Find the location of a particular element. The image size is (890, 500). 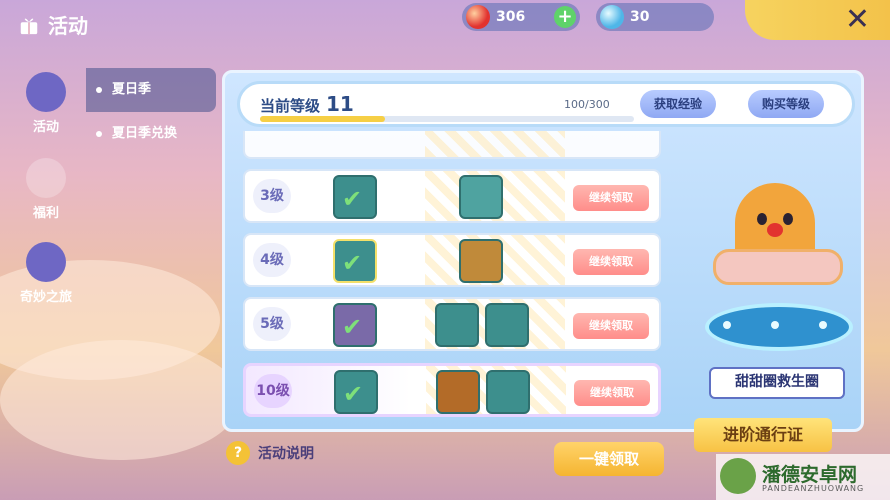

blue-coin-icon is located at coordinates (612, 17).